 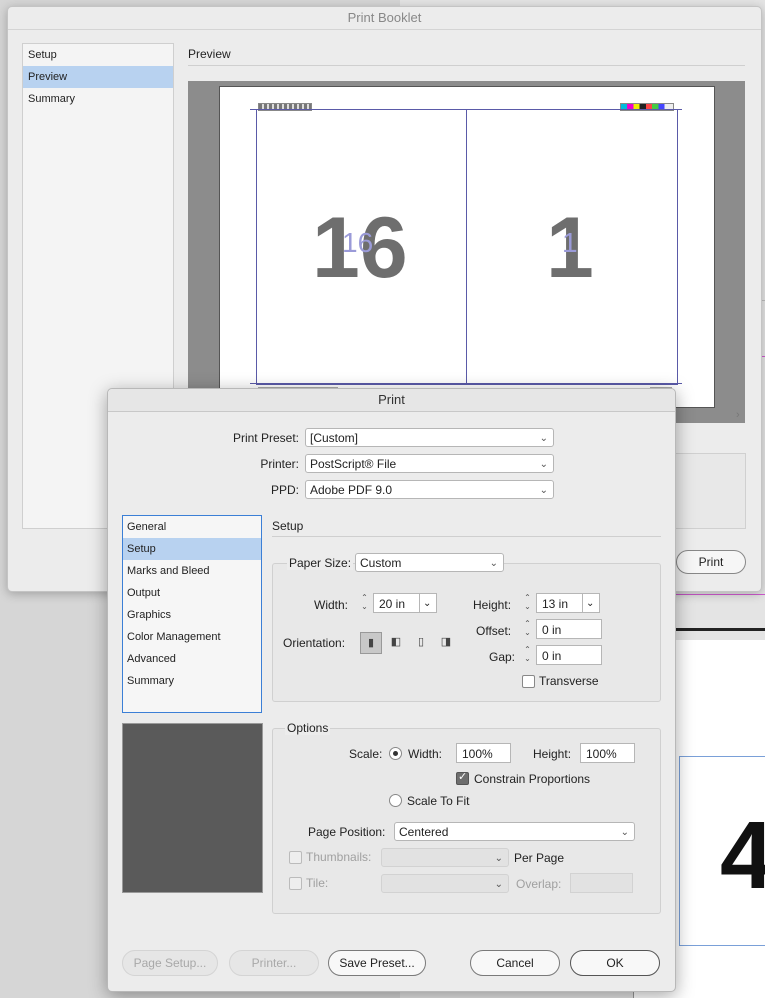 What do you see at coordinates (192, 527) in the screenshot?
I see `print-nav-general: General` at bounding box center [192, 527].